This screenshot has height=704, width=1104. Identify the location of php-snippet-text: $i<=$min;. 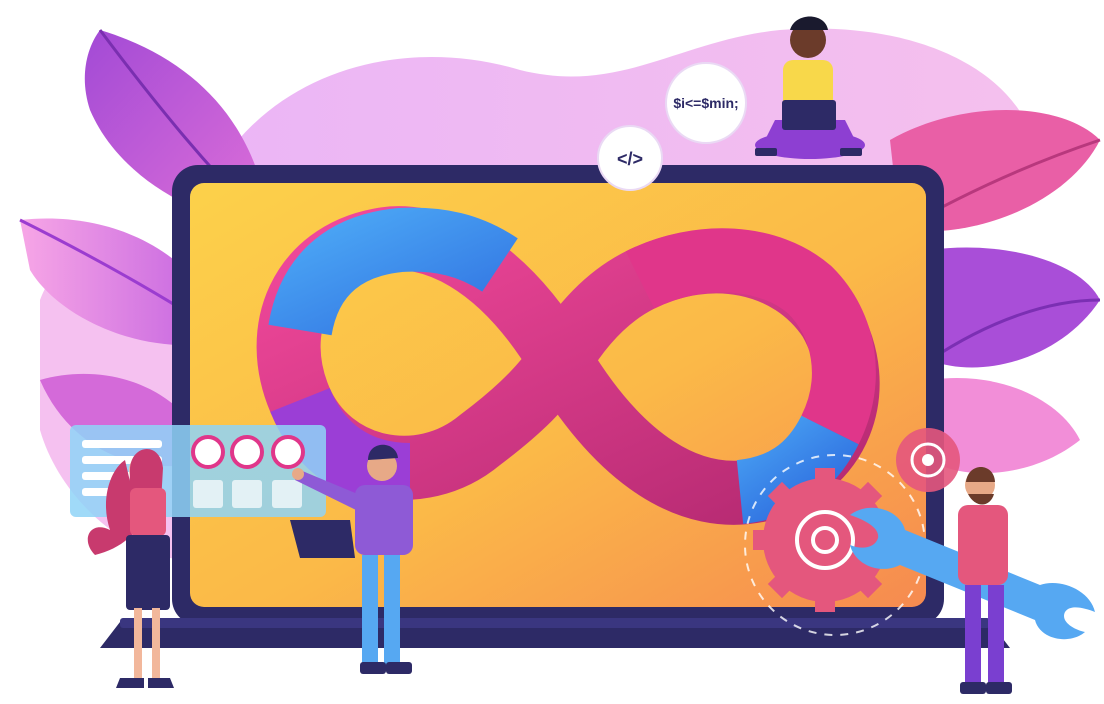
(705, 103).